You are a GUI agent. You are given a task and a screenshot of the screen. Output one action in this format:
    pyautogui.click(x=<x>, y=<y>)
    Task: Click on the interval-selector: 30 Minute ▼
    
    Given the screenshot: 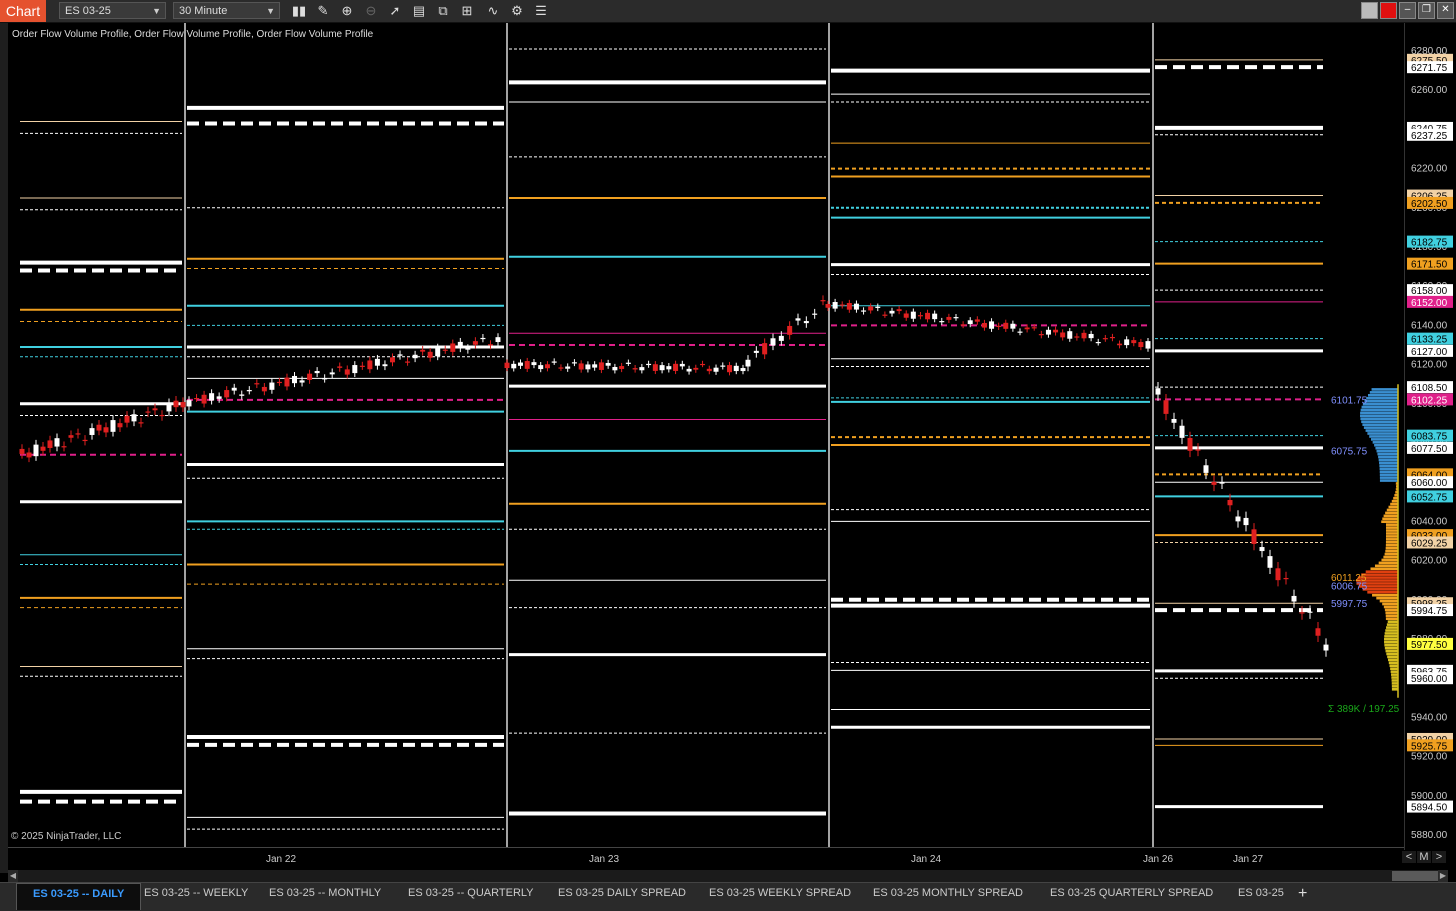 What is the action you would take?
    pyautogui.click(x=226, y=10)
    